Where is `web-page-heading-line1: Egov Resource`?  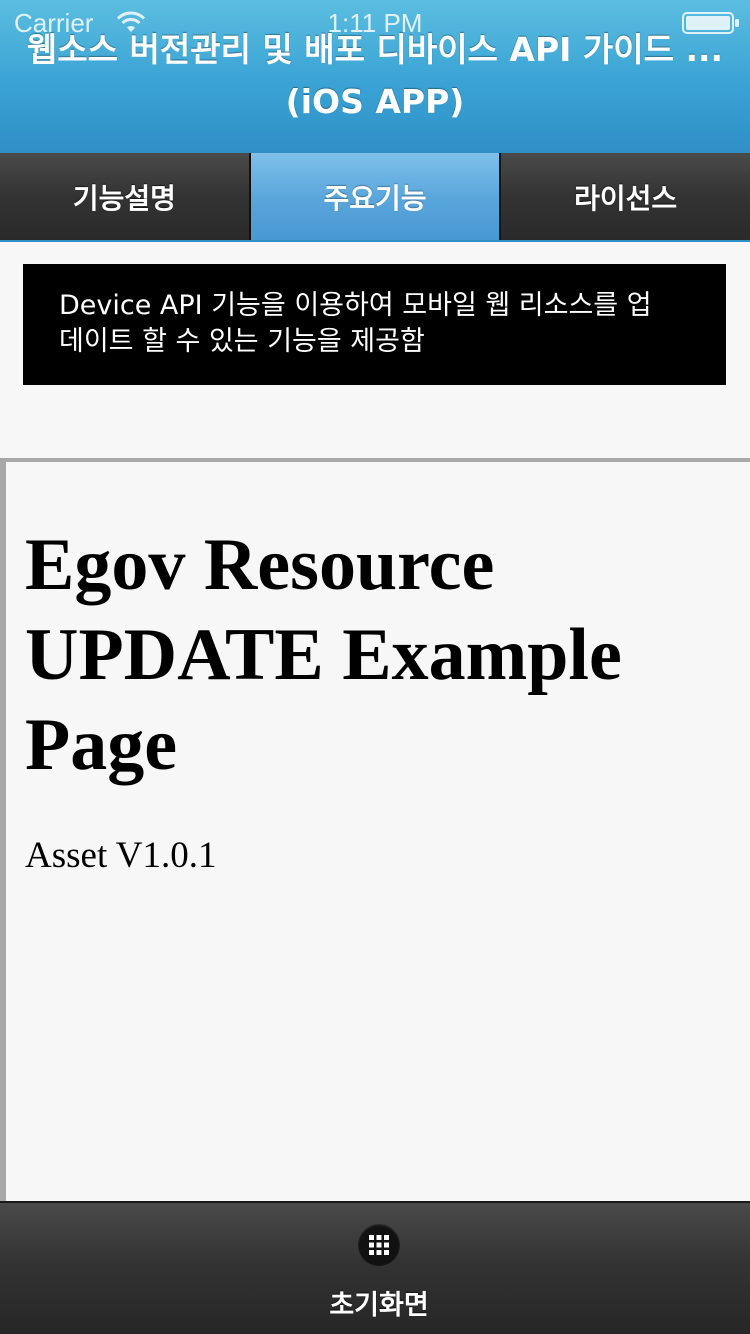 web-page-heading-line1: Egov Resource is located at coordinates (260, 565).